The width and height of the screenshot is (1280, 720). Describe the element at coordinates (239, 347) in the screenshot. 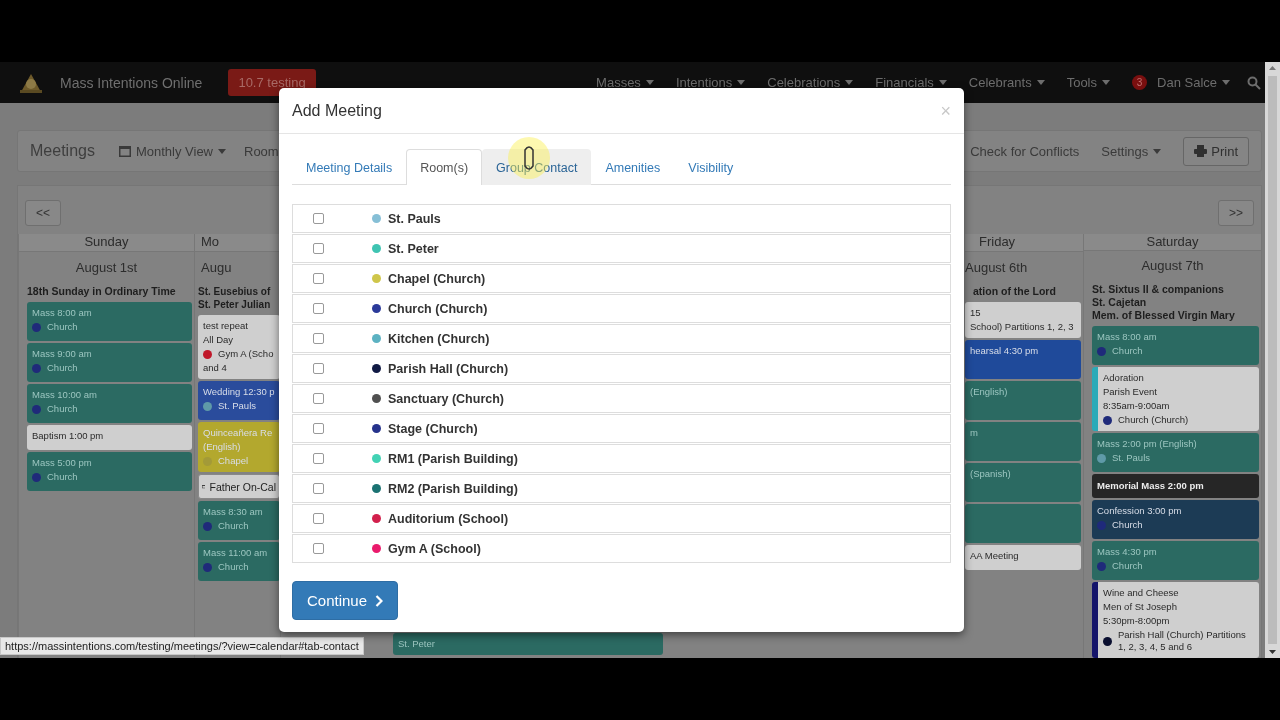

I see `event-card: test repeat All Day Gym A (Scho and 4` at that location.